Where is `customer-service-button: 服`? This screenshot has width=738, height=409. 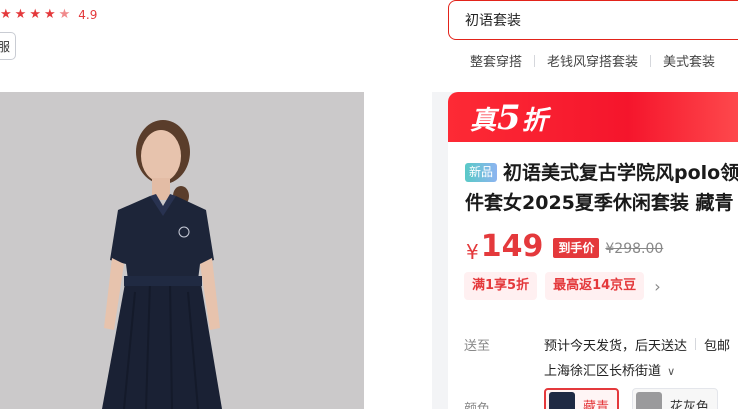
customer-service-button: 服 is located at coordinates (8, 46).